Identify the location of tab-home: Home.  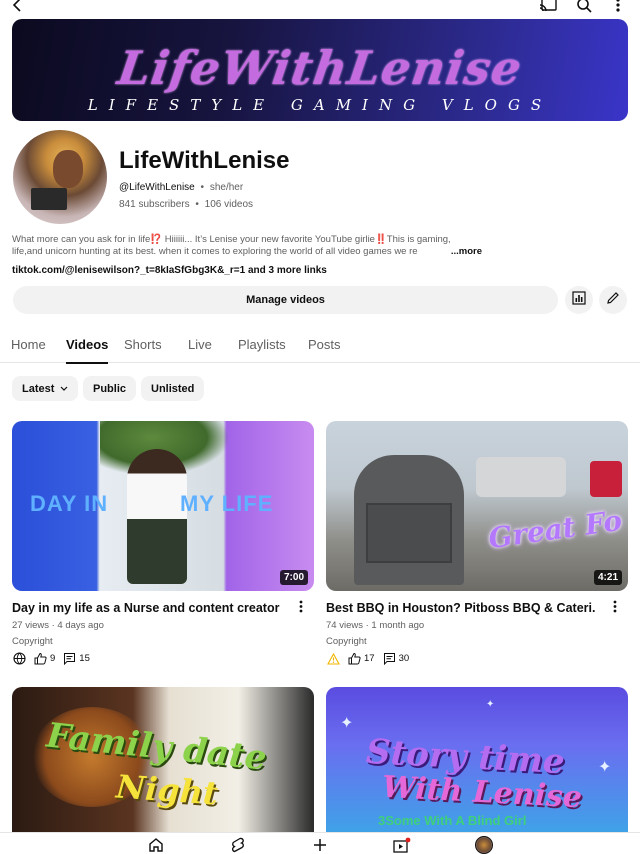
(28, 344).